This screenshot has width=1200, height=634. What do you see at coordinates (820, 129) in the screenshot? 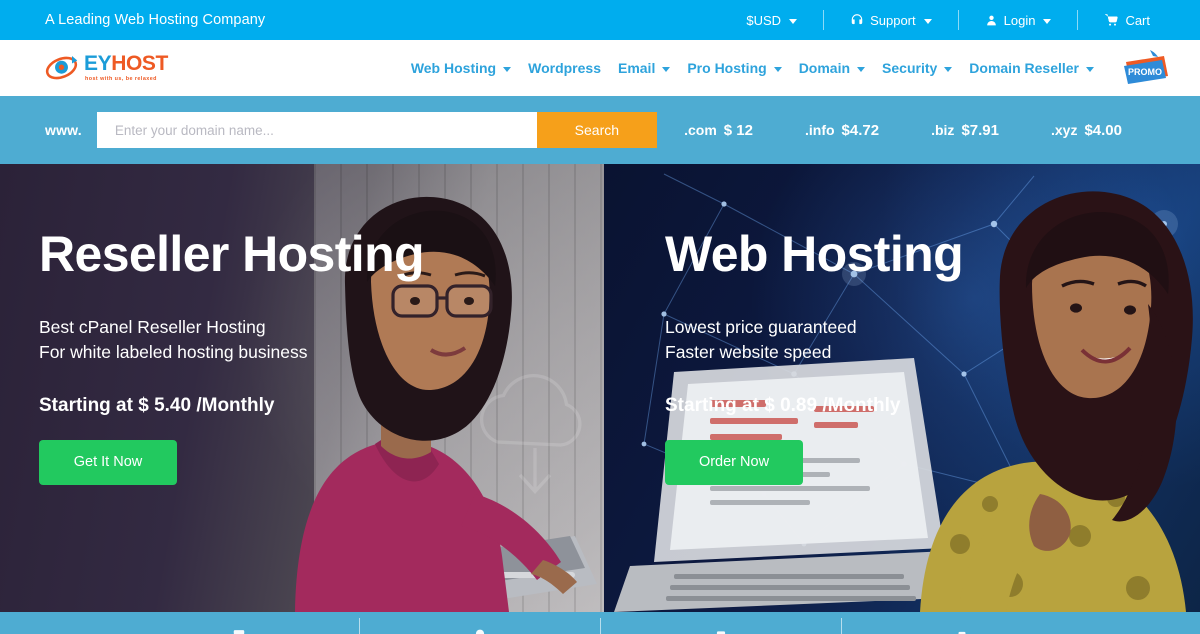
I see `tld-name: .info` at bounding box center [820, 129].